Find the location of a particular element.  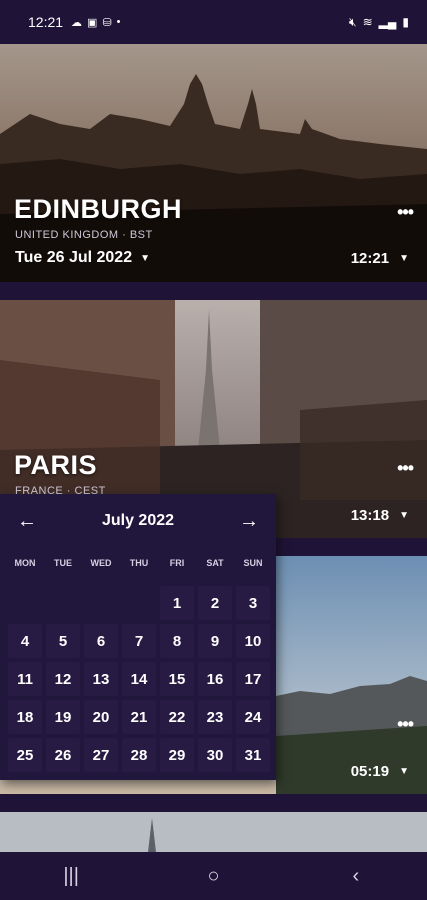

cloud-icon: ☁ is located at coordinates (77, 22).